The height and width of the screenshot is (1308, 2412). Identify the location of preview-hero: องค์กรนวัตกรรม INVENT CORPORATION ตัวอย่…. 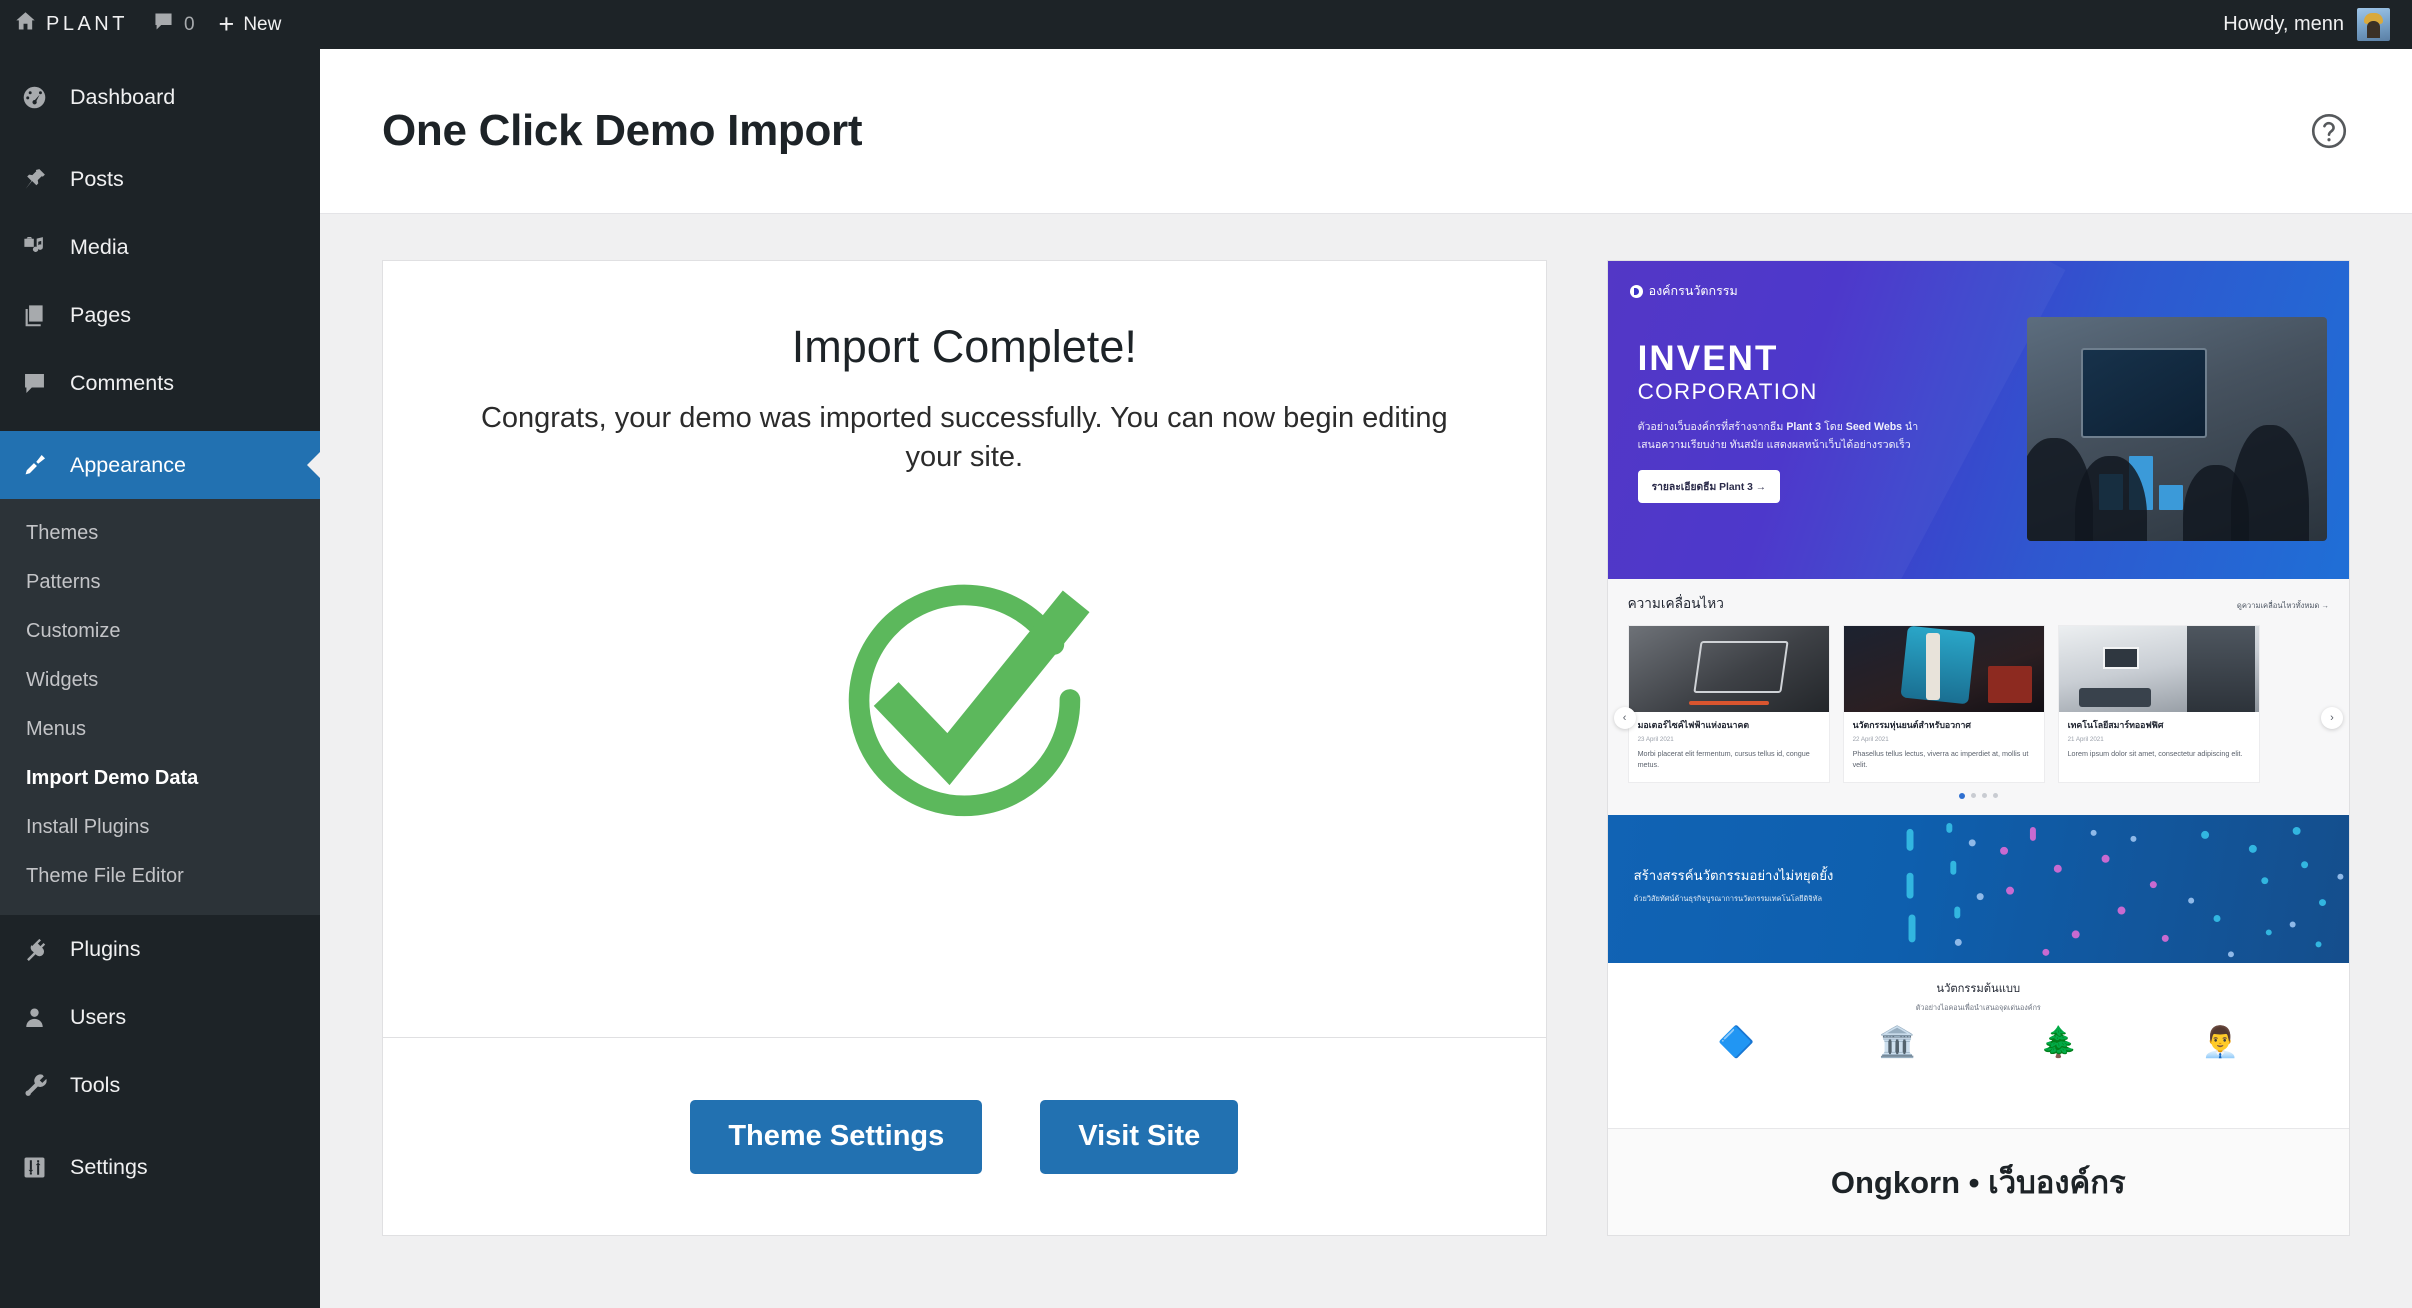
(1978, 420).